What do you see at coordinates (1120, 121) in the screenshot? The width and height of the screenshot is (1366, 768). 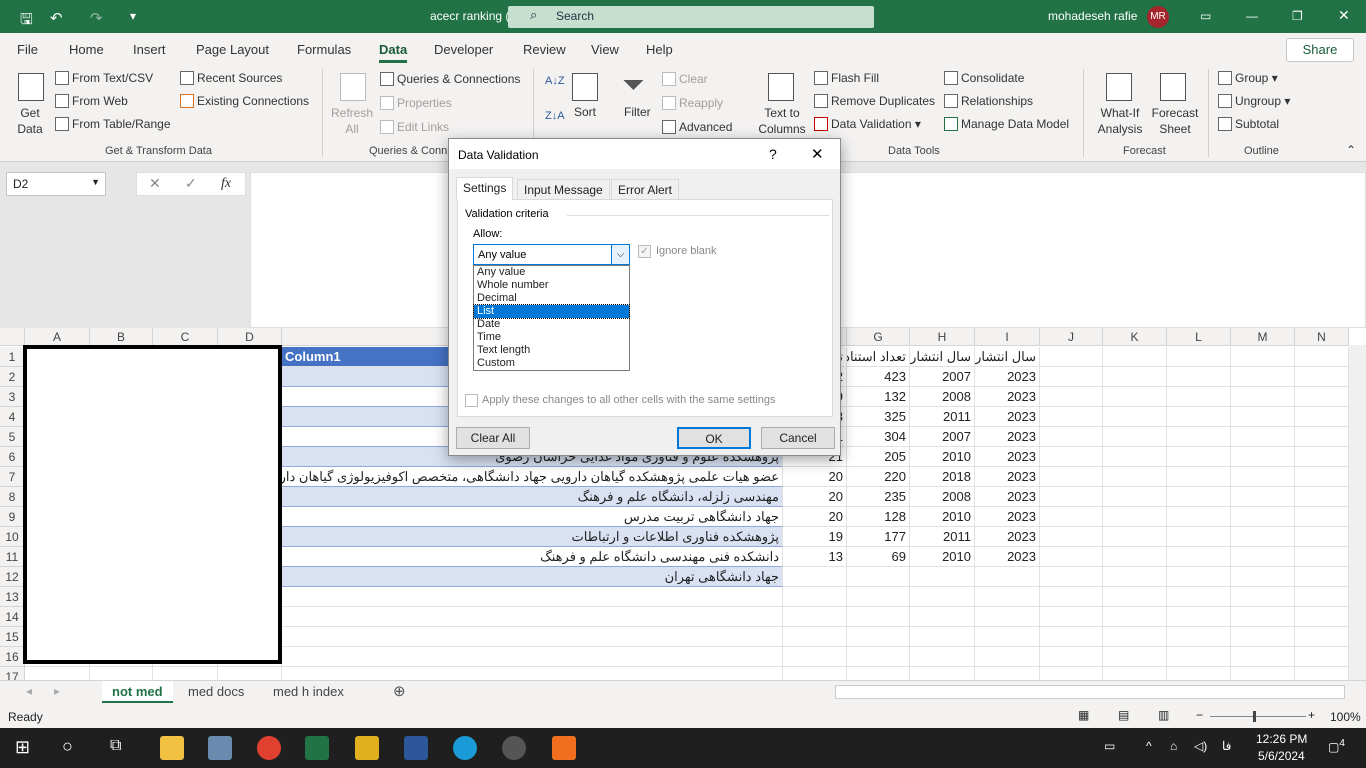 I see `what-if-analysis-button: What-If Analysis` at bounding box center [1120, 121].